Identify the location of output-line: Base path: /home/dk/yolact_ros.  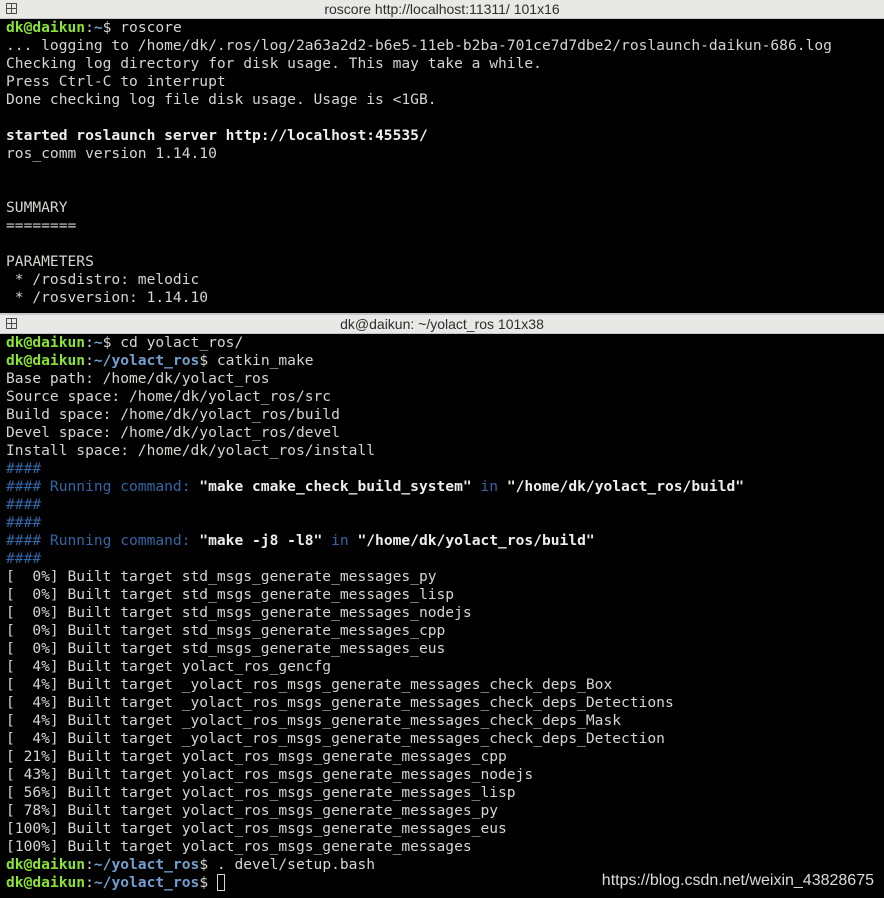
(138, 378).